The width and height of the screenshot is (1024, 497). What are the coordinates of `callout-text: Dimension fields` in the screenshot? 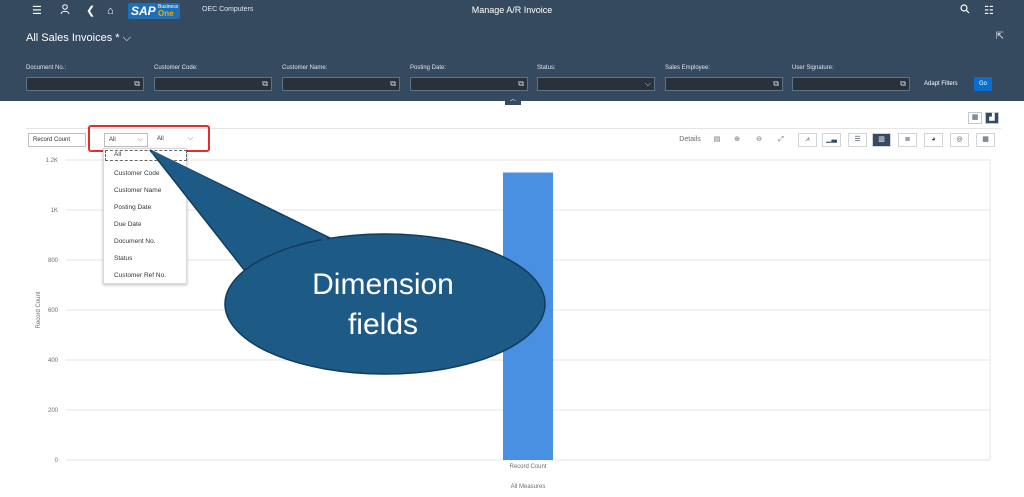 It's located at (383, 305).